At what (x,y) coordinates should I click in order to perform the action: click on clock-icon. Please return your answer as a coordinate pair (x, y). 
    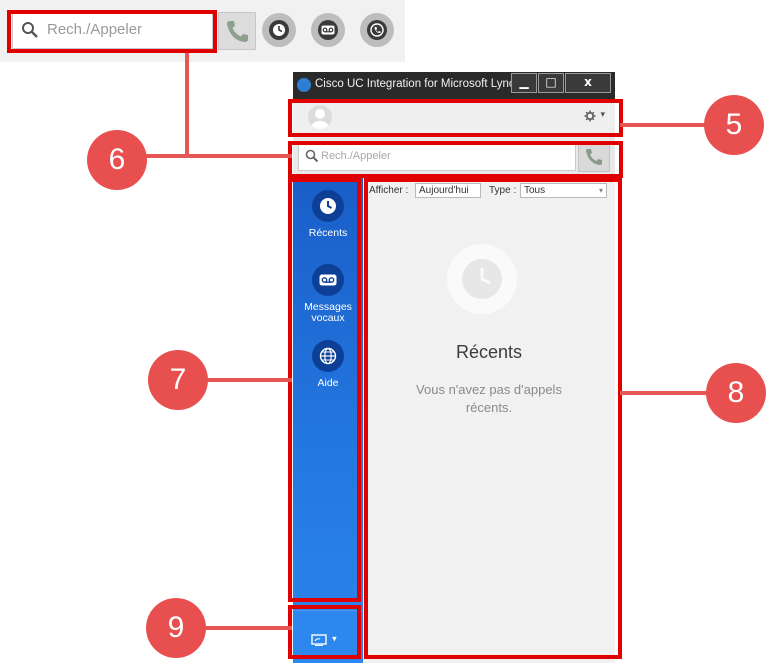
    Looking at the image, I should click on (279, 30).